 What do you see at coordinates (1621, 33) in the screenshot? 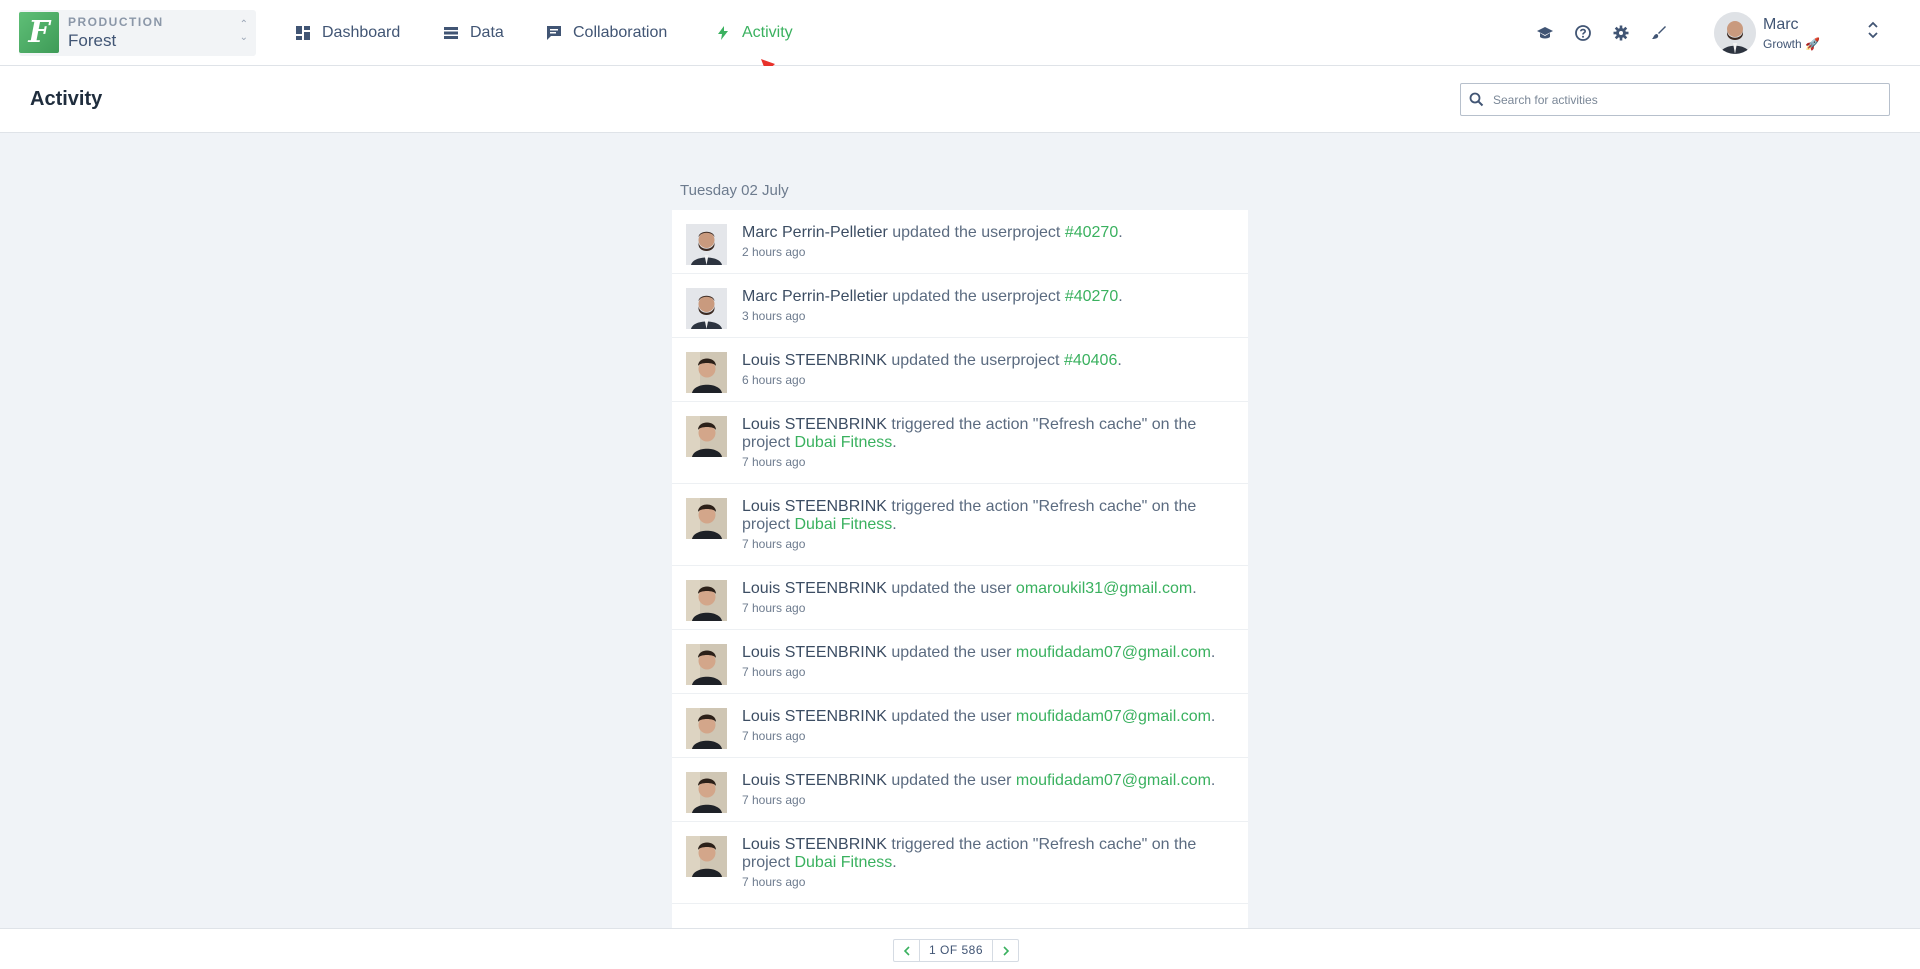
I see `gear-icon` at bounding box center [1621, 33].